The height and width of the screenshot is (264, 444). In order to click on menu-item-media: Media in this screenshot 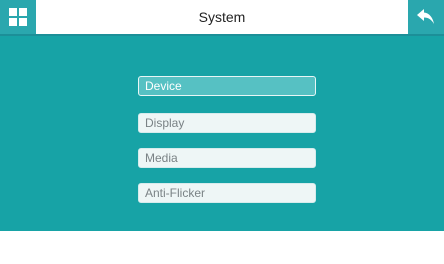, I will do `click(227, 158)`.